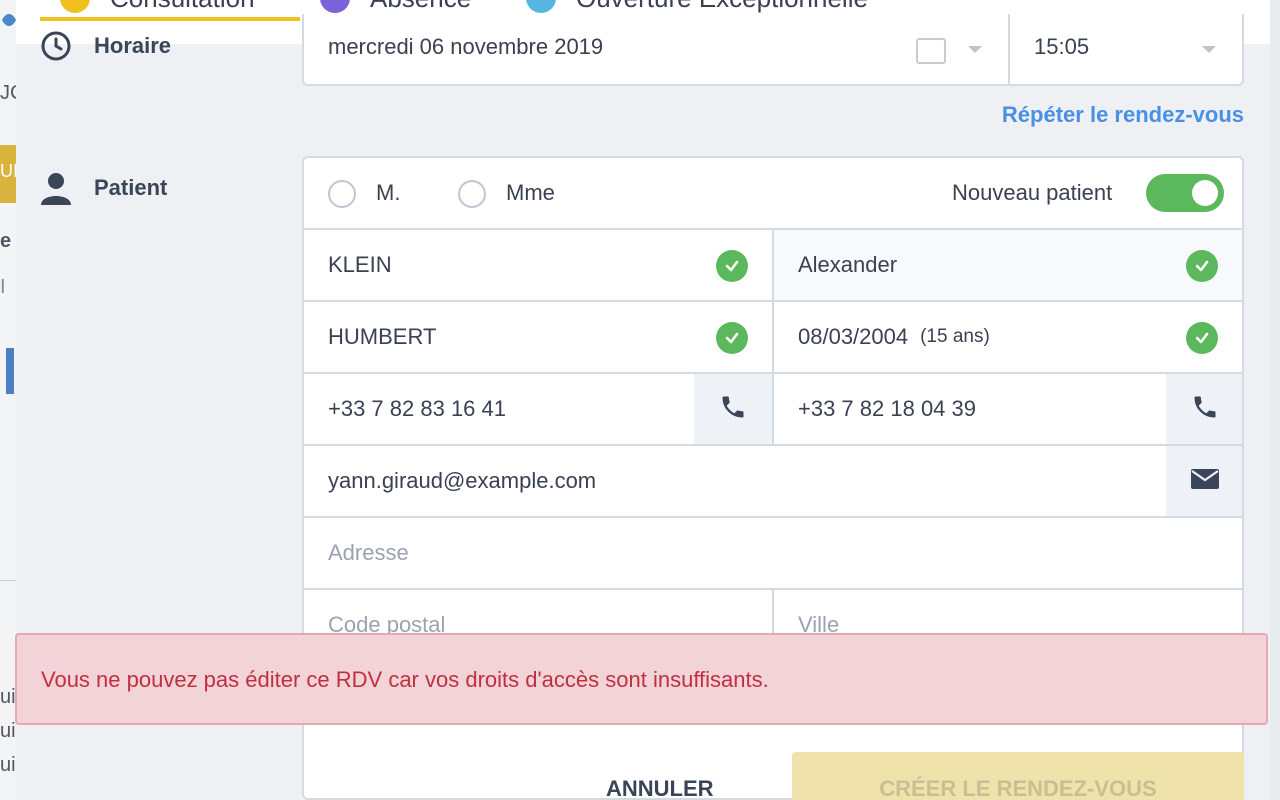 The width and height of the screenshot is (1280, 800). I want to click on repeat-appointment-link: Répéter le rendez-vous, so click(1123, 115).